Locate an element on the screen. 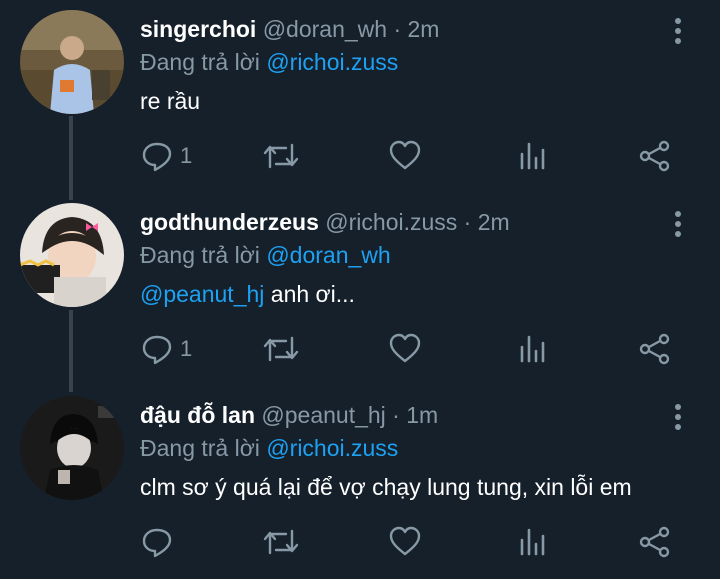 The image size is (720, 579). display-name: godthunderzeus is located at coordinates (229, 222).